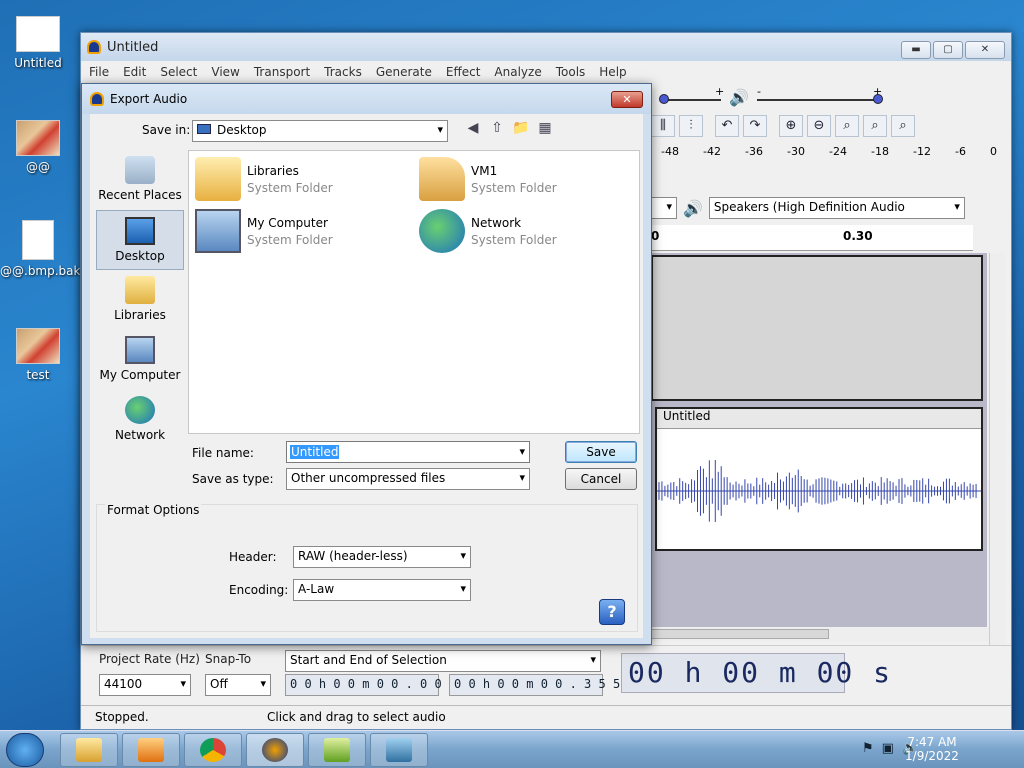 The height and width of the screenshot is (768, 1024). What do you see at coordinates (838, 151) in the screenshot?
I see `meter-tick: -24` at bounding box center [838, 151].